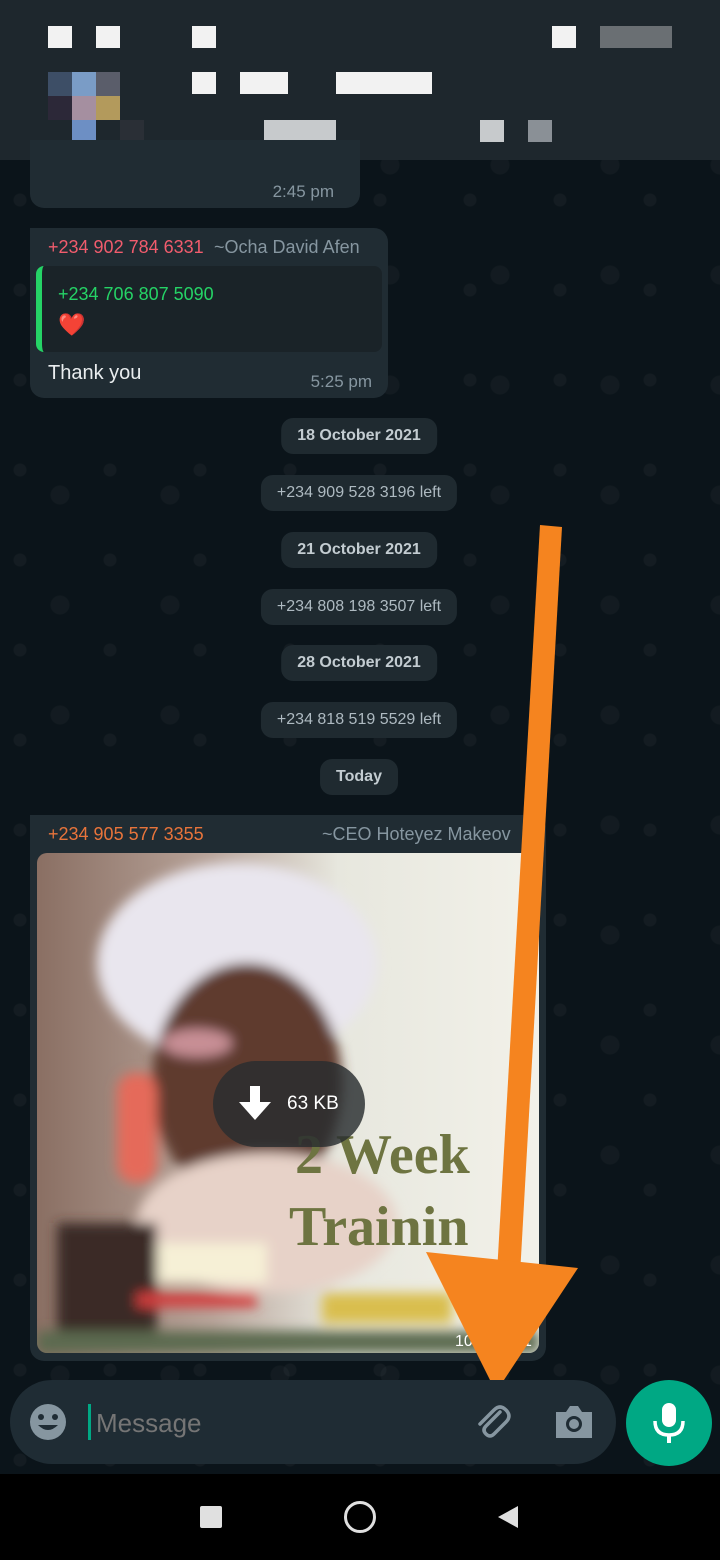  I want to click on redacted-header, so click(360, 84).